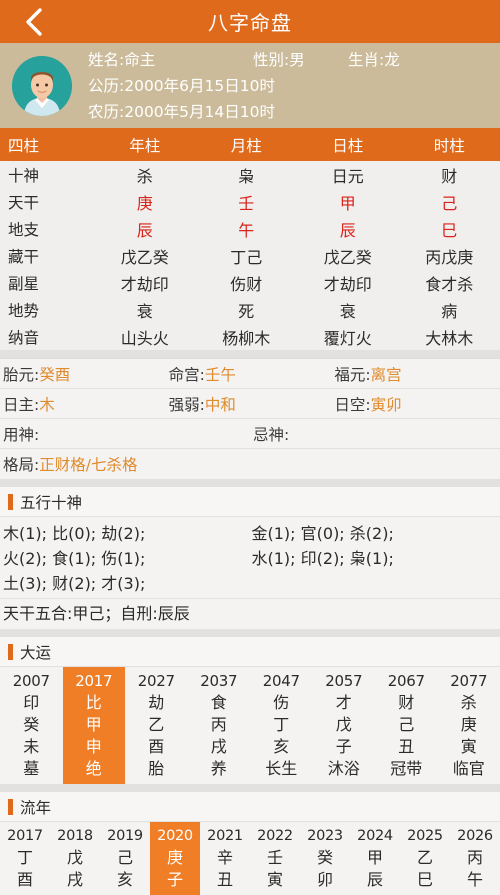 The image size is (500, 895). I want to click on attr-rikong: 日空:寅卯, so click(417, 404).